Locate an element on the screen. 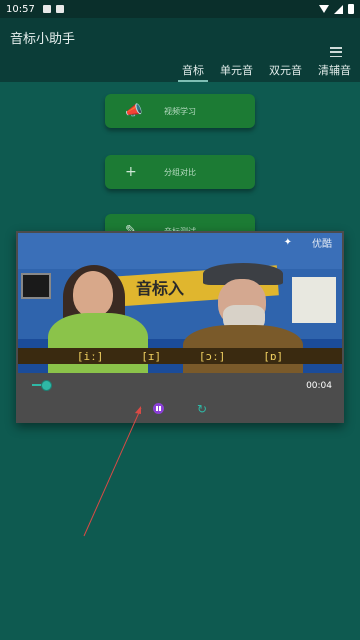 This screenshot has width=360, height=640. video-learning-button: 📣 视频学习 is located at coordinates (180, 111).